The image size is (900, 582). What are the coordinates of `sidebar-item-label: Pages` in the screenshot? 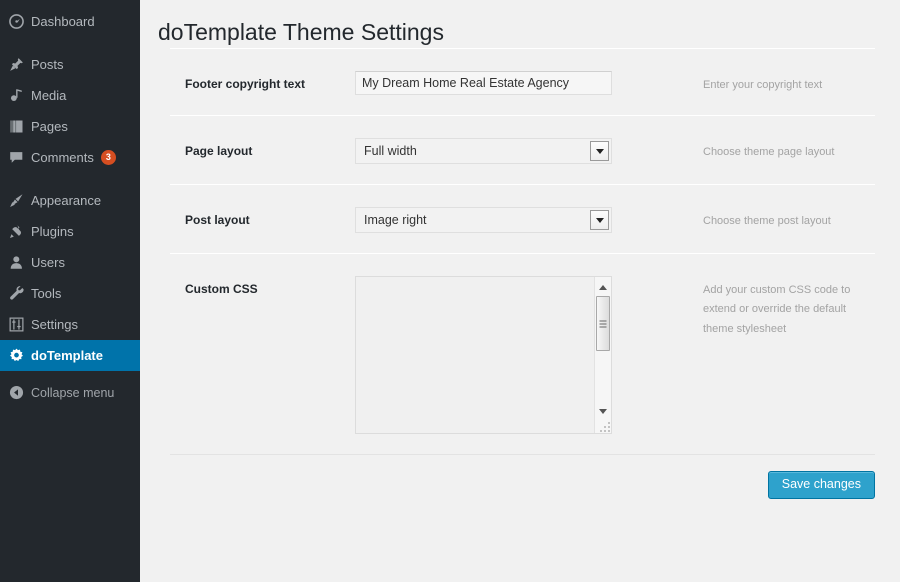 It's located at (49, 126).